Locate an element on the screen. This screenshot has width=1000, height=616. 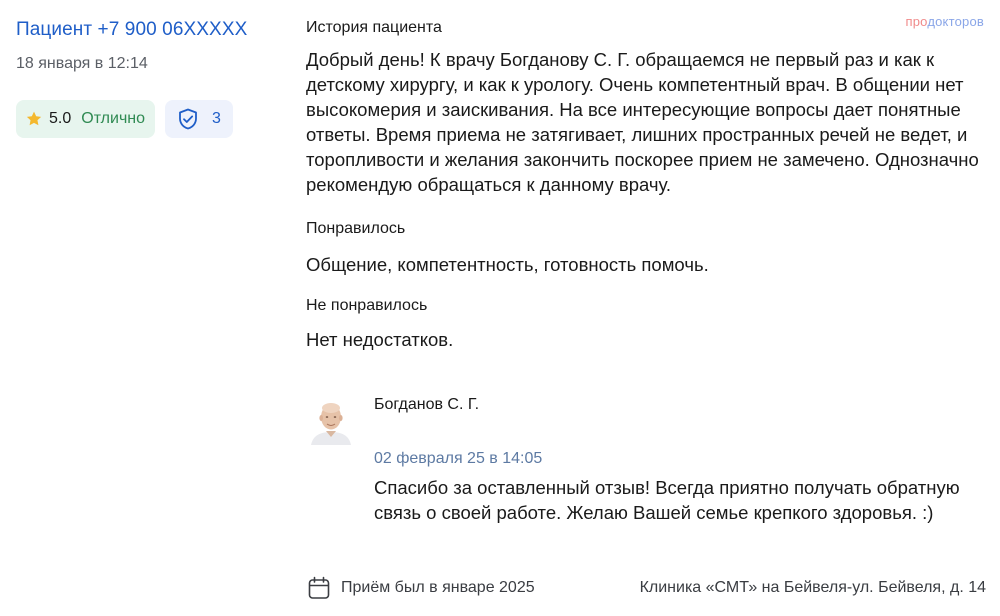
review-date: 18 января в 12:14 is located at coordinates (82, 63).